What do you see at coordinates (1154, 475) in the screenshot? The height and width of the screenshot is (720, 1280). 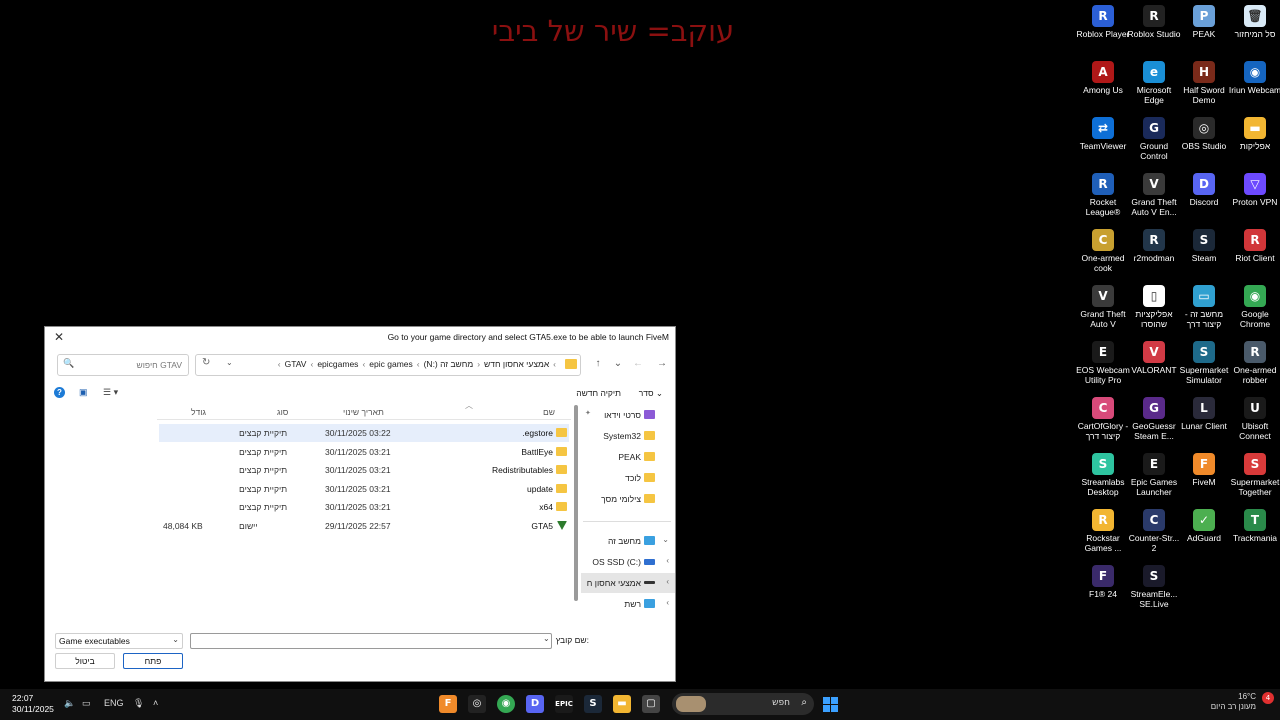 I see `desktop-shortcut: E Epic Games Launcher` at bounding box center [1154, 475].